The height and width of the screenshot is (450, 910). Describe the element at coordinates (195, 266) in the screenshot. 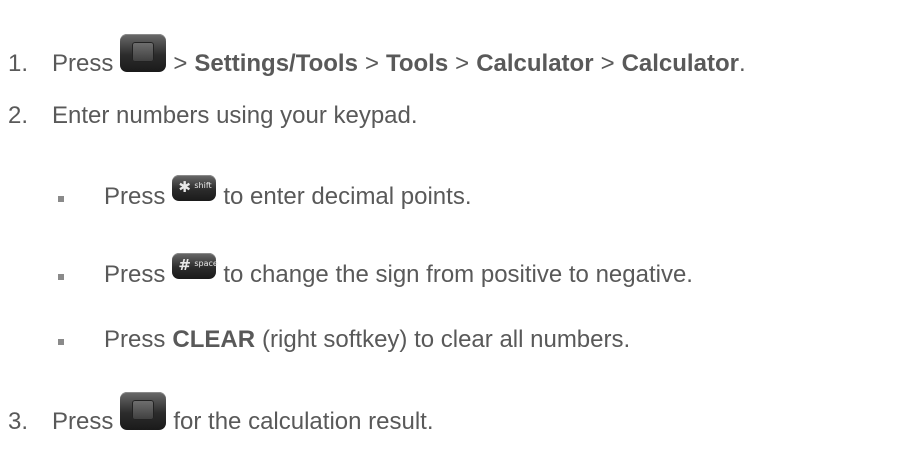

I see `pound-space-key-icon: # space` at that location.